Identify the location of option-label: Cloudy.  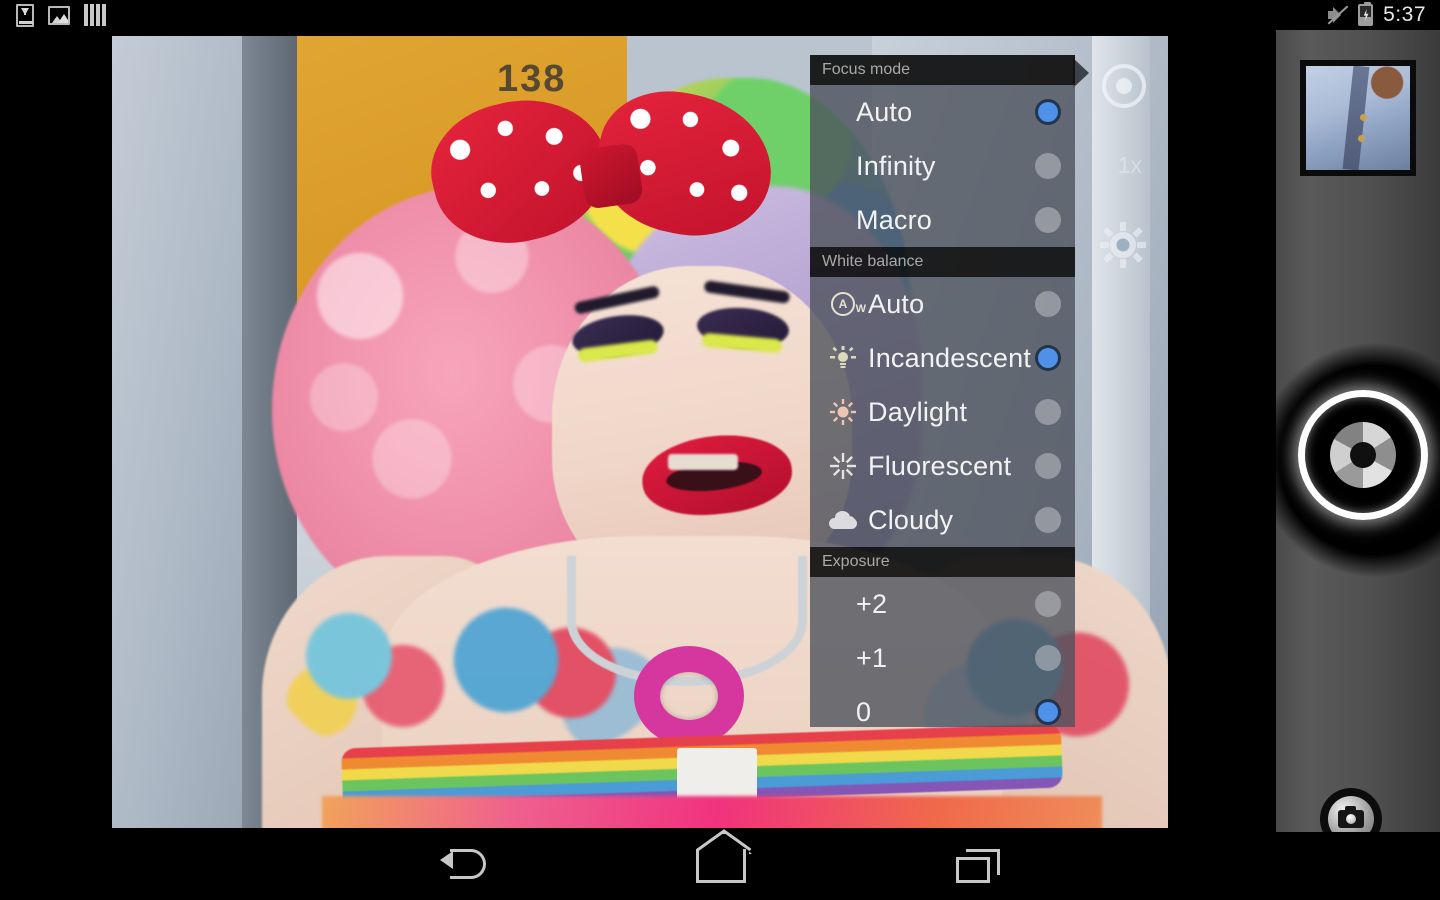
(911, 519).